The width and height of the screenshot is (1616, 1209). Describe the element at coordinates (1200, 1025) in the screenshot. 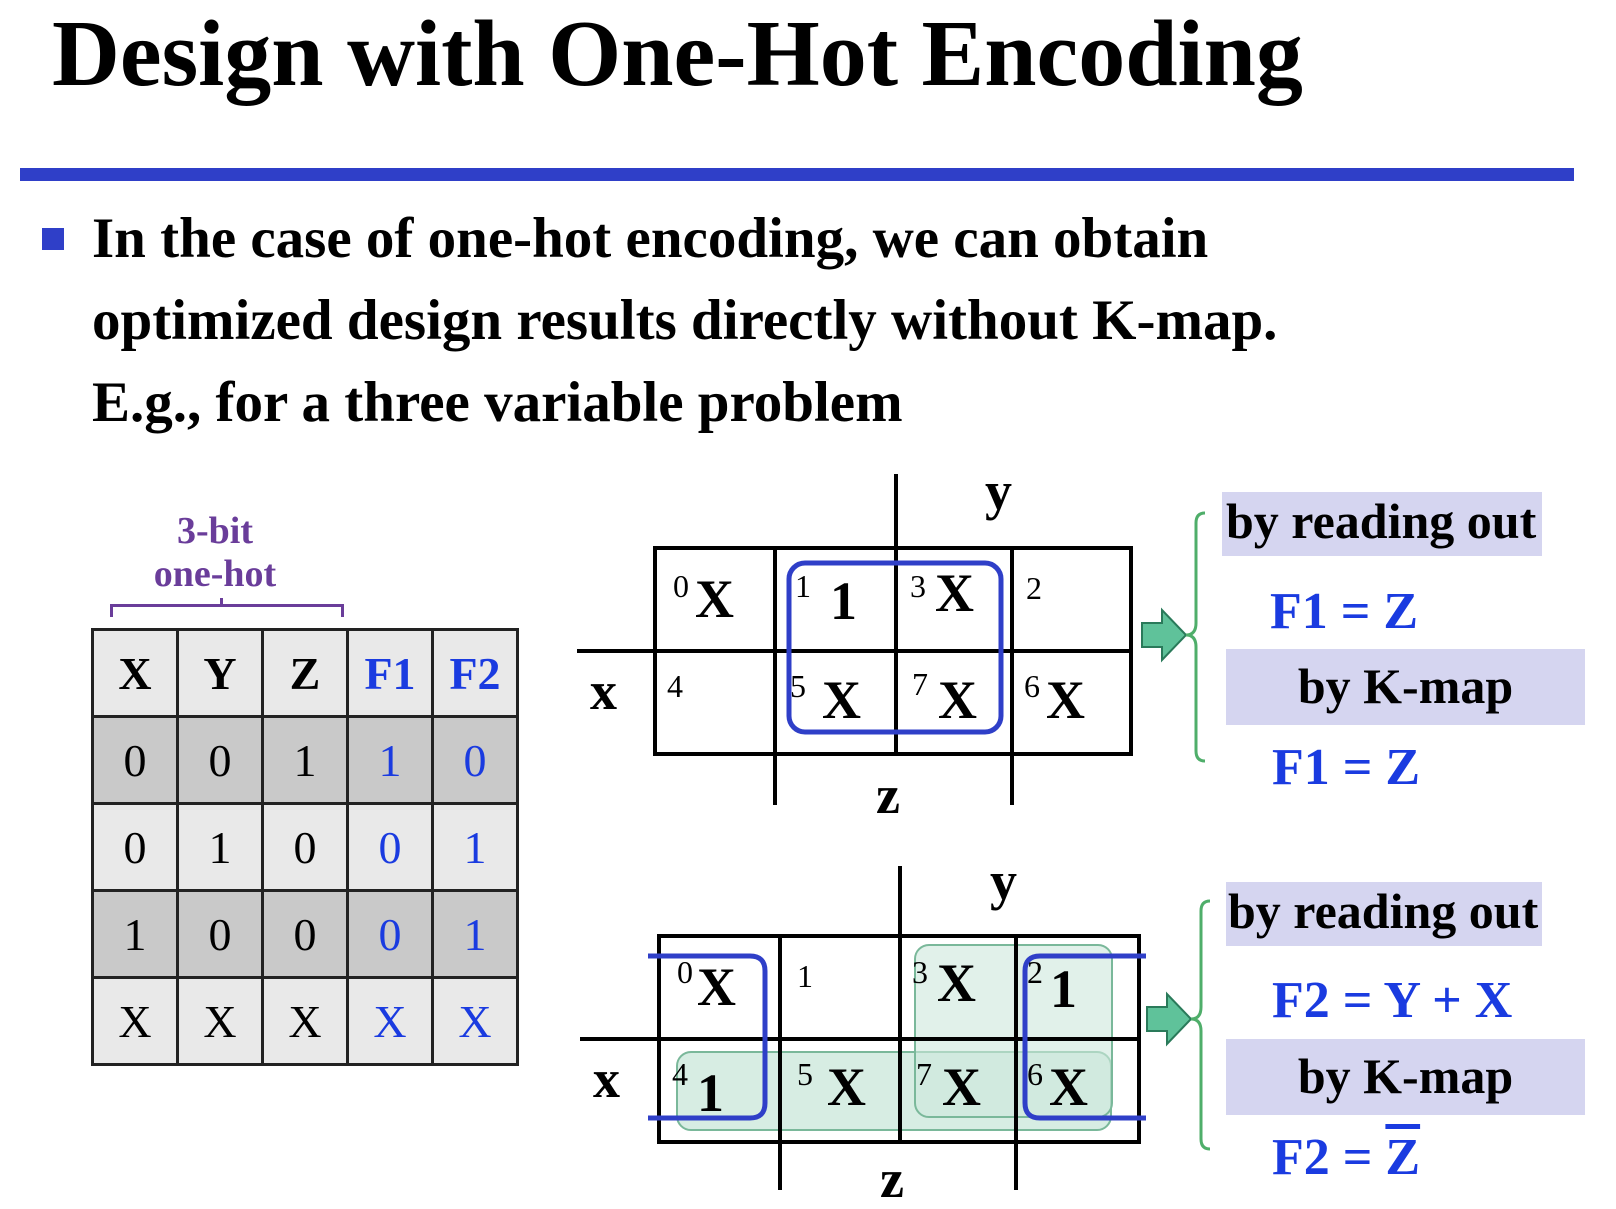

I see `result-2-brace` at that location.